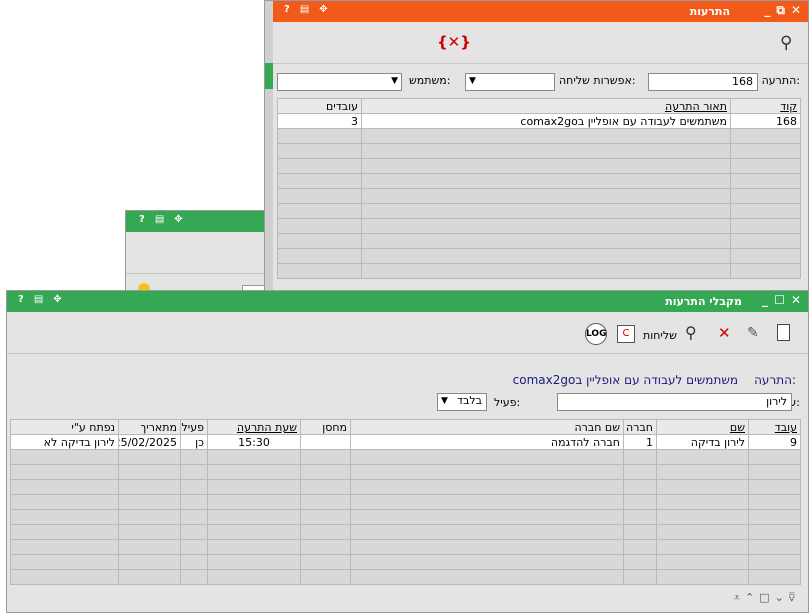 The width and height of the screenshot is (809, 613). Describe the element at coordinates (64, 442) in the screenshot. I see `cell-opened-by: לירון בדיקה לא` at that location.